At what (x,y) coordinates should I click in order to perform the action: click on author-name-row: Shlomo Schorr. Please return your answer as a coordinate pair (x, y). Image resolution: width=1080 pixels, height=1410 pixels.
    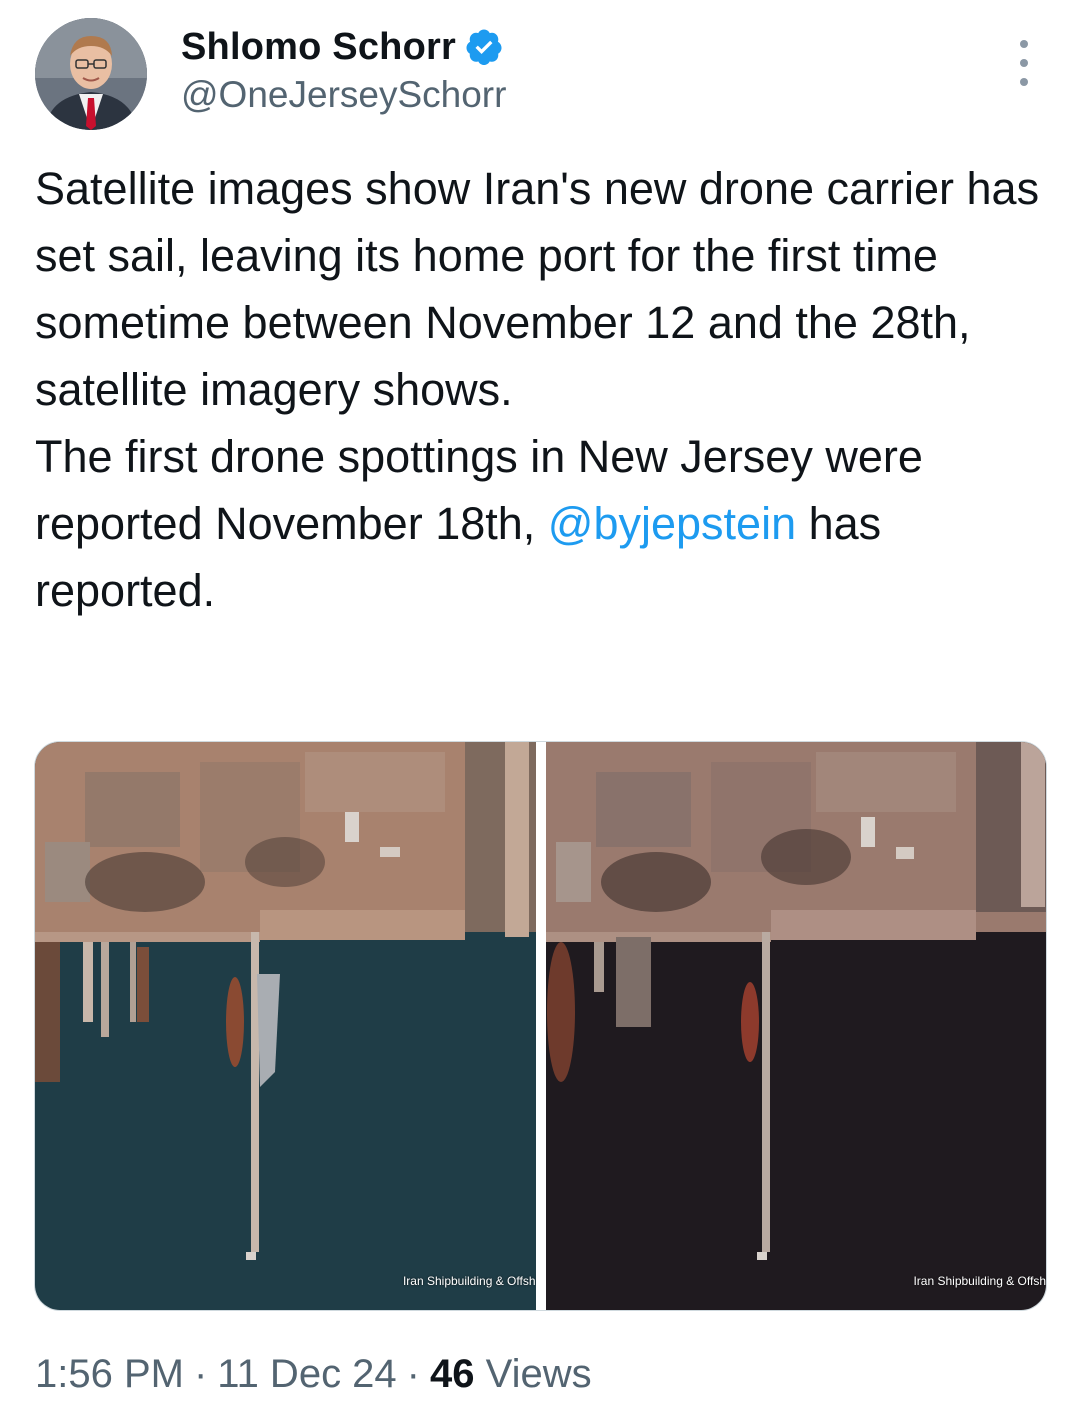
    Looking at the image, I should click on (342, 47).